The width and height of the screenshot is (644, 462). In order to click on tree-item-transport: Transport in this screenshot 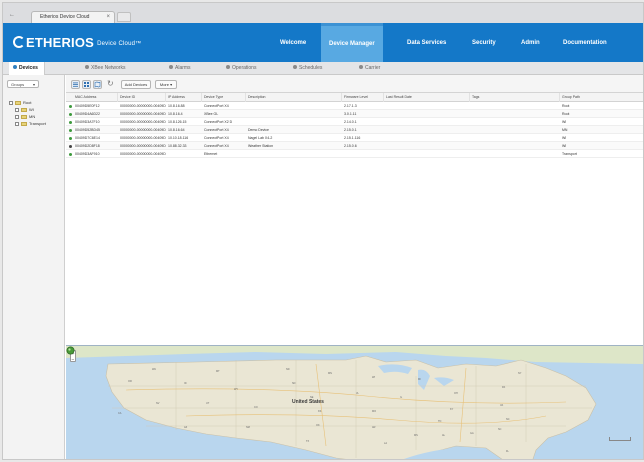, I will do `click(30, 123)`.